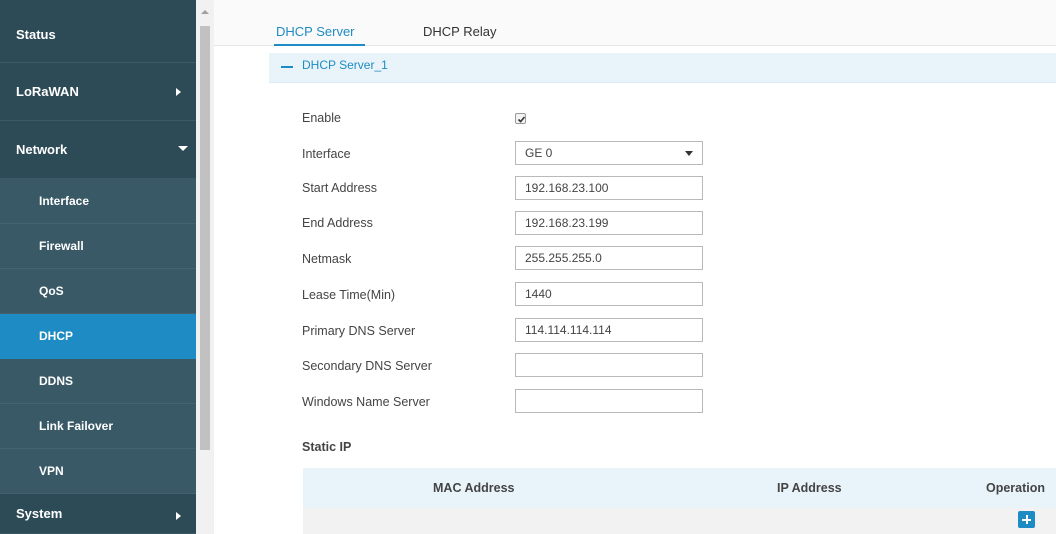  What do you see at coordinates (98, 291) in the screenshot?
I see `sidebar-item-qos: QoS` at bounding box center [98, 291].